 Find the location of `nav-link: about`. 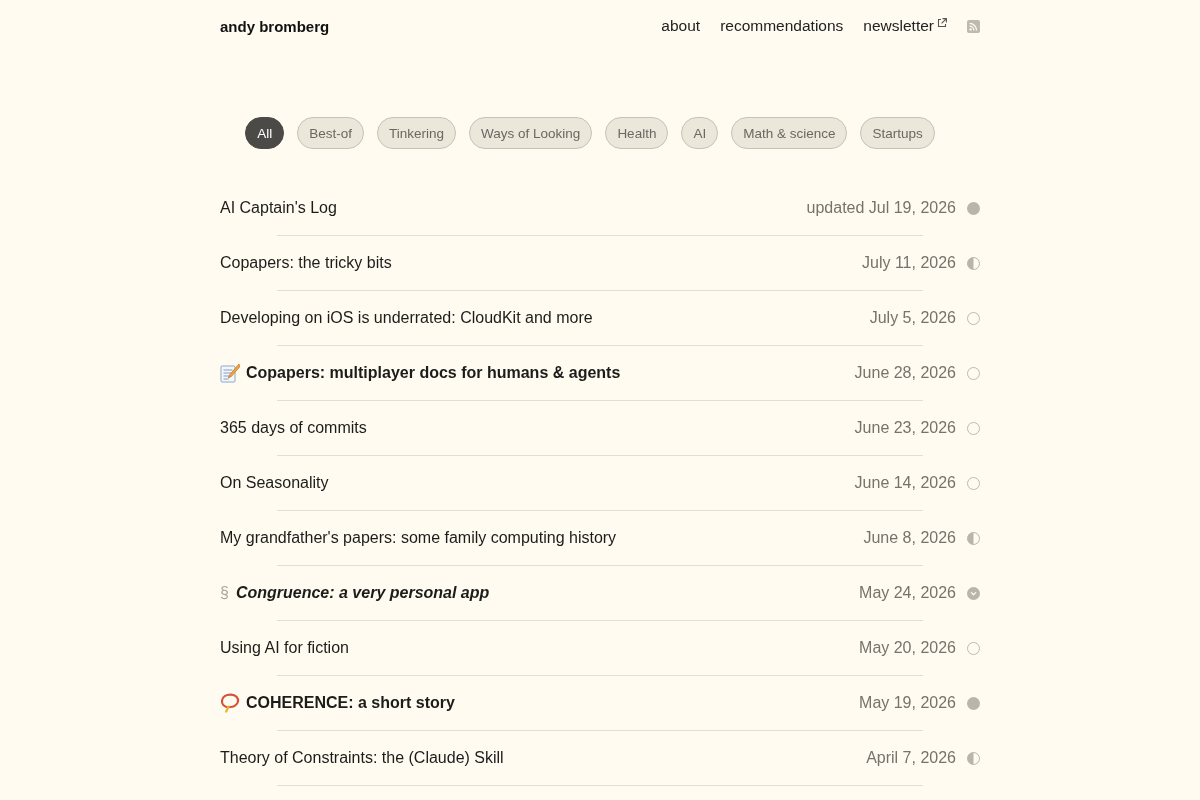

nav-link: about is located at coordinates (681, 26).